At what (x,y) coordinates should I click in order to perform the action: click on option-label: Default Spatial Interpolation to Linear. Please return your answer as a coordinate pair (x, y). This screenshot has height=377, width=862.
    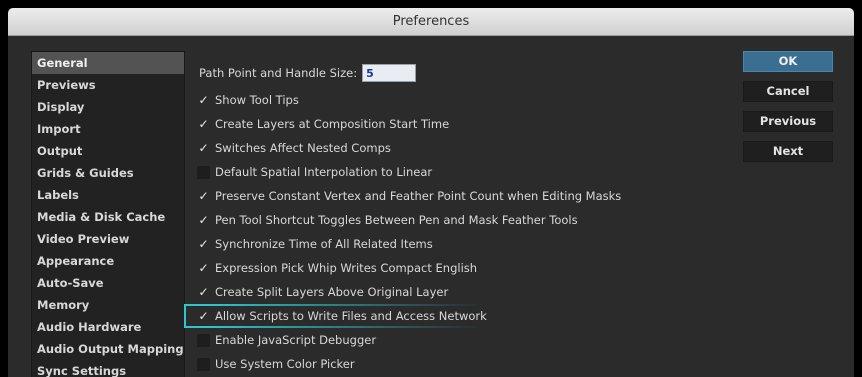
    Looking at the image, I should click on (324, 172).